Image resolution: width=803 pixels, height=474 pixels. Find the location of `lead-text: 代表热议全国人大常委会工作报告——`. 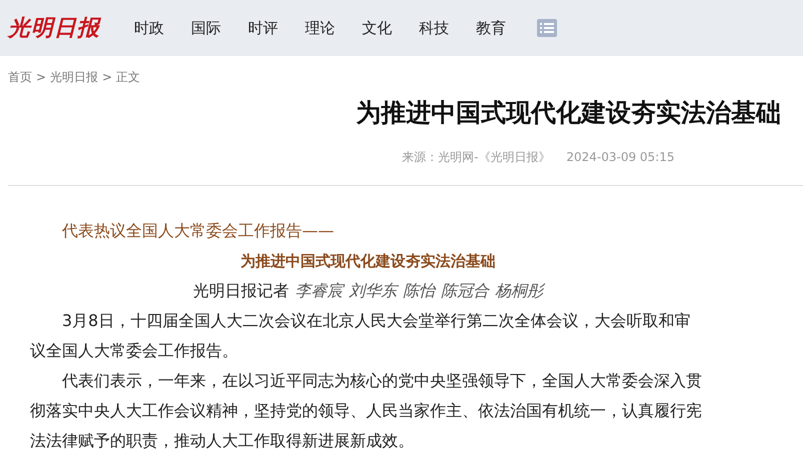

lead-text: 代表热议全国人大常委会工作报告—— is located at coordinates (198, 230).